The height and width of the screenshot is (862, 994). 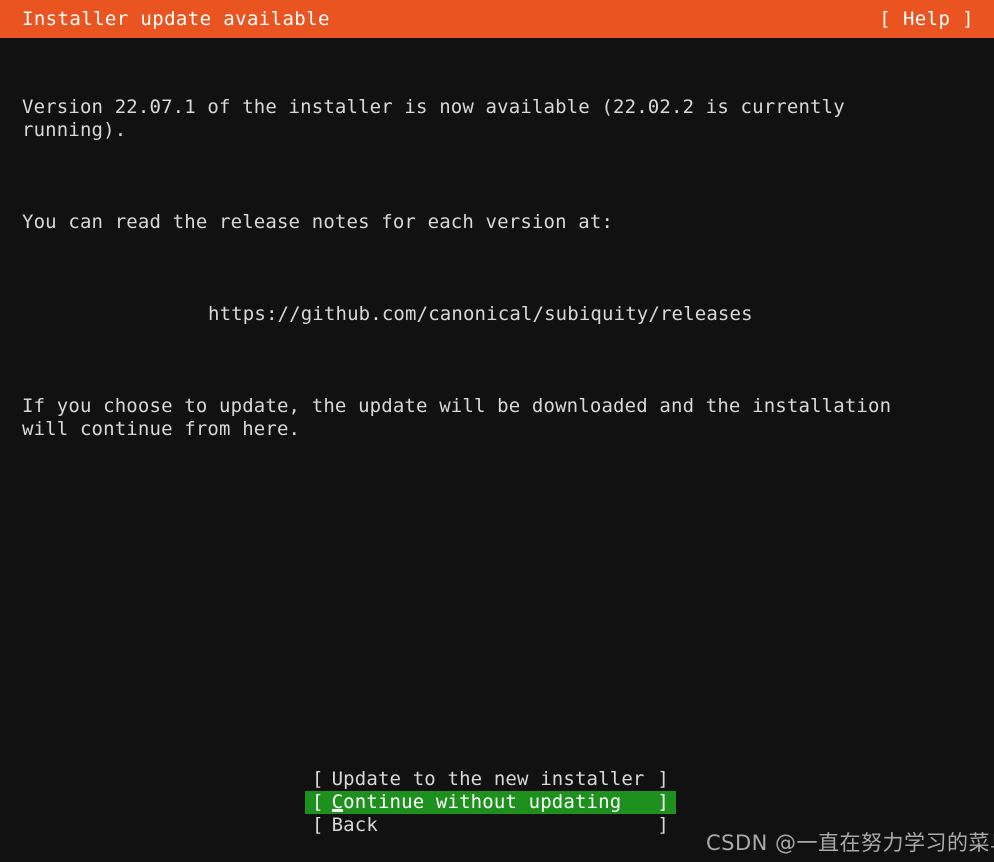 What do you see at coordinates (490, 825) in the screenshot?
I see `back-button: [ Back ]` at bounding box center [490, 825].